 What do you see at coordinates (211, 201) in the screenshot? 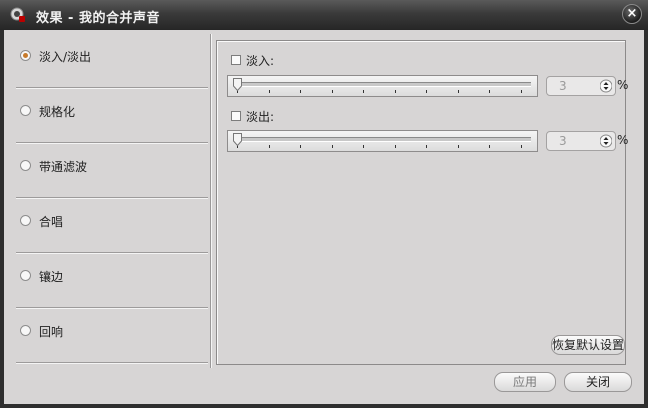
I see `vertical-divider` at bounding box center [211, 201].